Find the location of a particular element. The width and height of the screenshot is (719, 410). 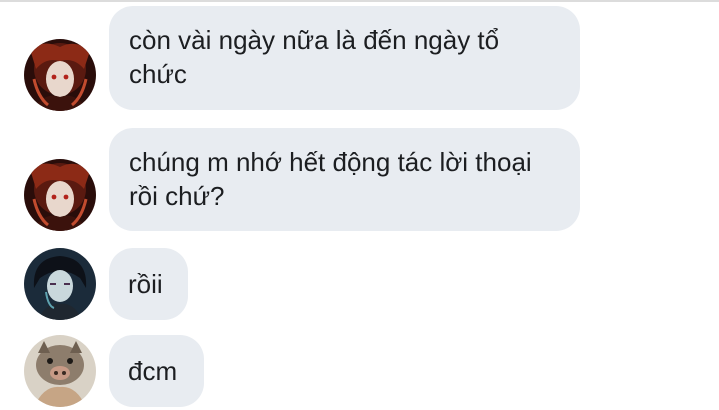

message-bubble: rồii is located at coordinates (148, 284).